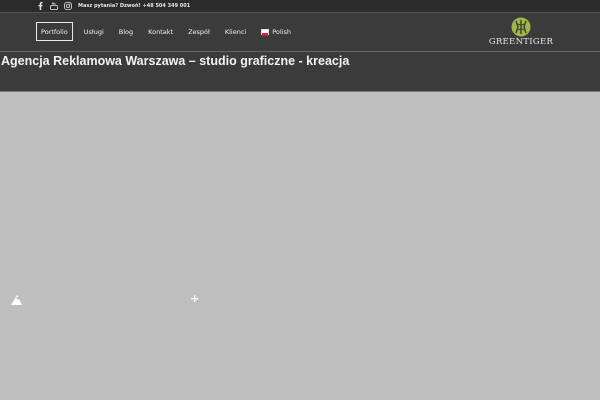 This screenshot has height=400, width=600. I want to click on language-switcher: Polish, so click(276, 31).